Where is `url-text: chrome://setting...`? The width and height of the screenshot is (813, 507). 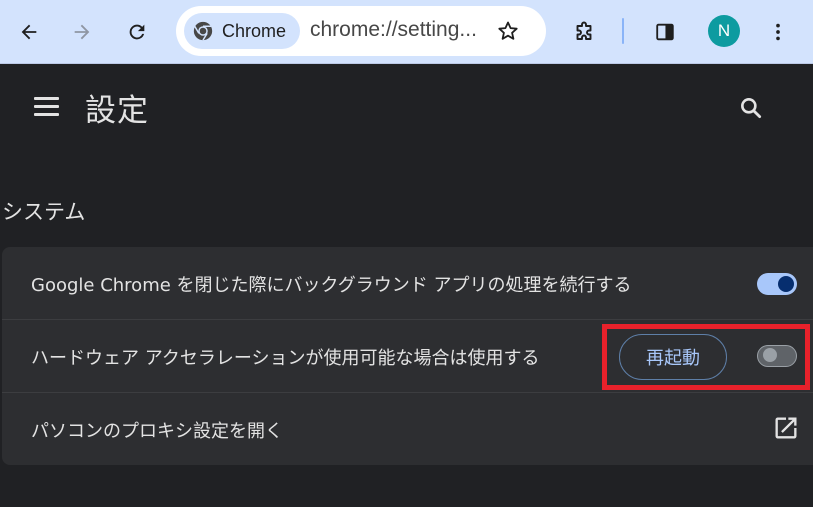
url-text: chrome://setting... is located at coordinates (393, 30).